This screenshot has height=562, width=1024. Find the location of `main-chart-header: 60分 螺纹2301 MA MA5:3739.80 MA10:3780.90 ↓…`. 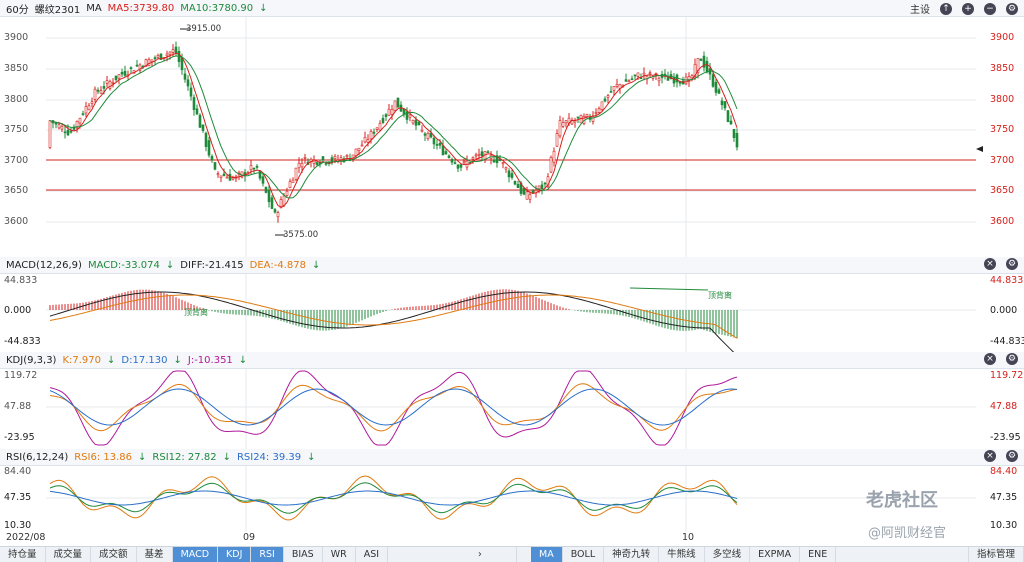

main-chart-header: 60分 螺纹2301 MA MA5:3739.80 MA10:3780.90 ↓… is located at coordinates (512, 8).